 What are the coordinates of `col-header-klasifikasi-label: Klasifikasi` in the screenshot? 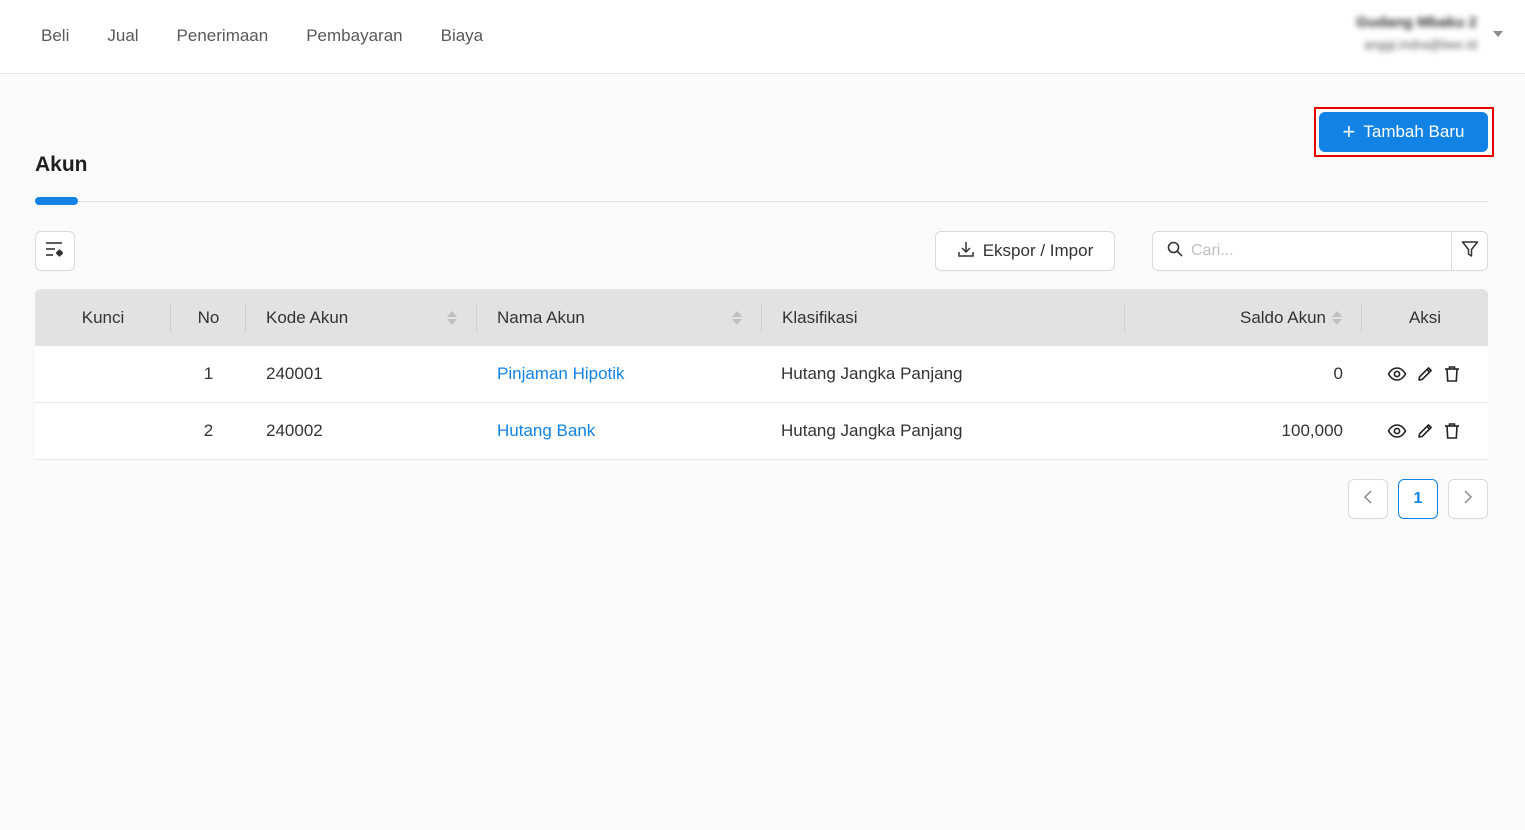 It's located at (820, 317).